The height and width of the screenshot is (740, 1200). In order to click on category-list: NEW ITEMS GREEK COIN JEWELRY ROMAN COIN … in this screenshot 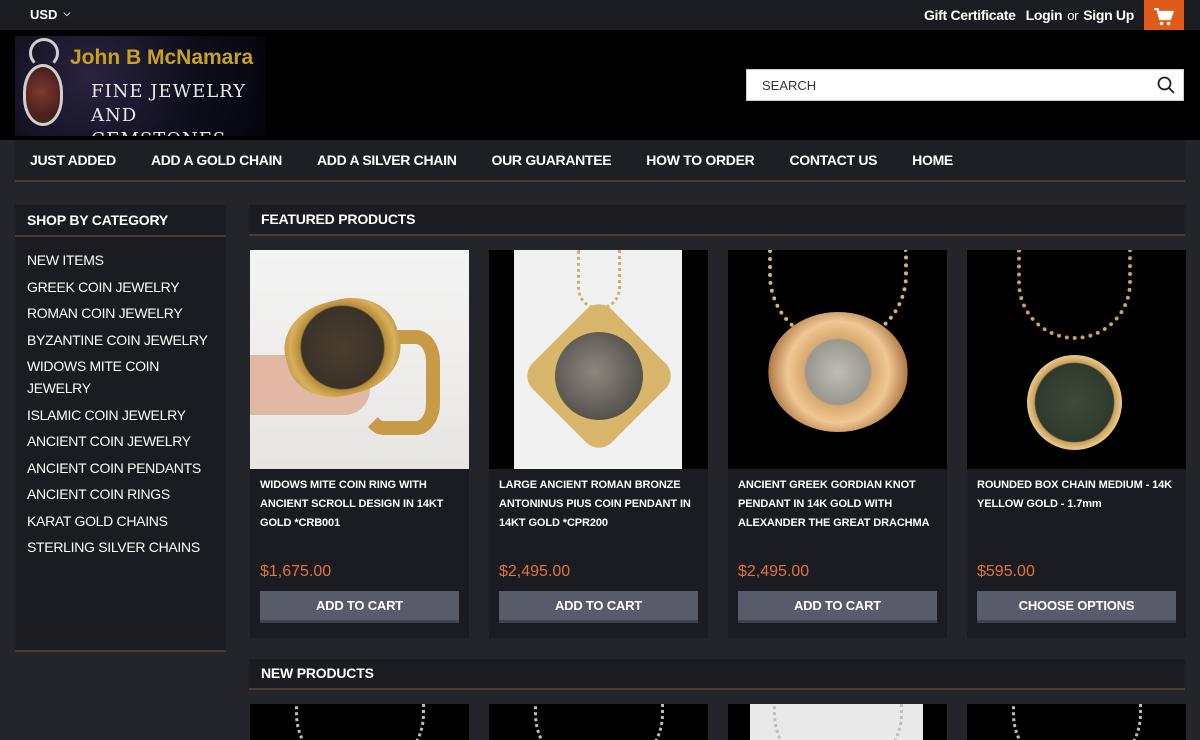, I will do `click(120, 397)`.